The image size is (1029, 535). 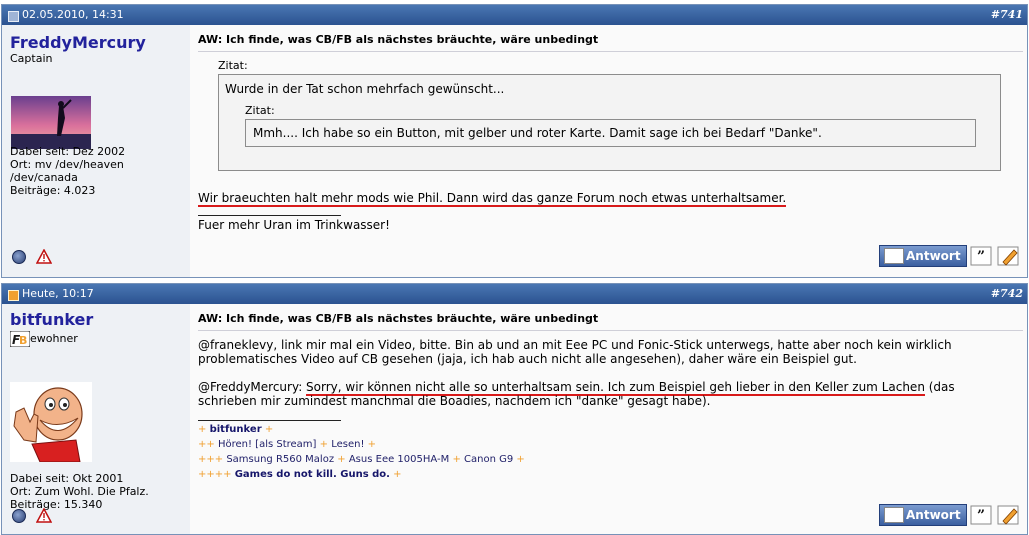 I want to click on user-title-text: ewohner, so click(x=54, y=338).